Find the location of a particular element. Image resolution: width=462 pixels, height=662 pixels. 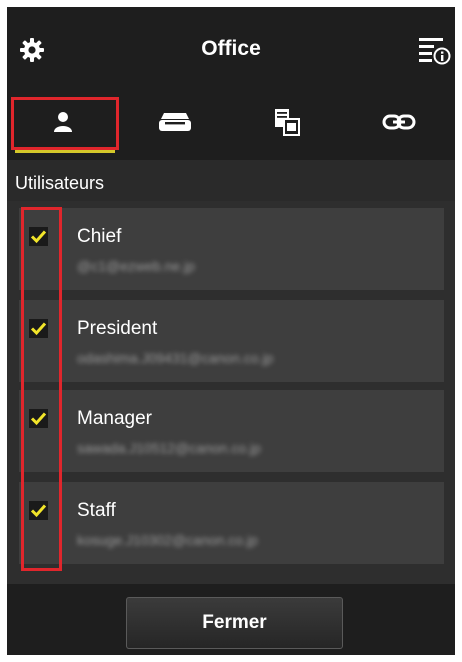

printer-icon is located at coordinates (175, 122).